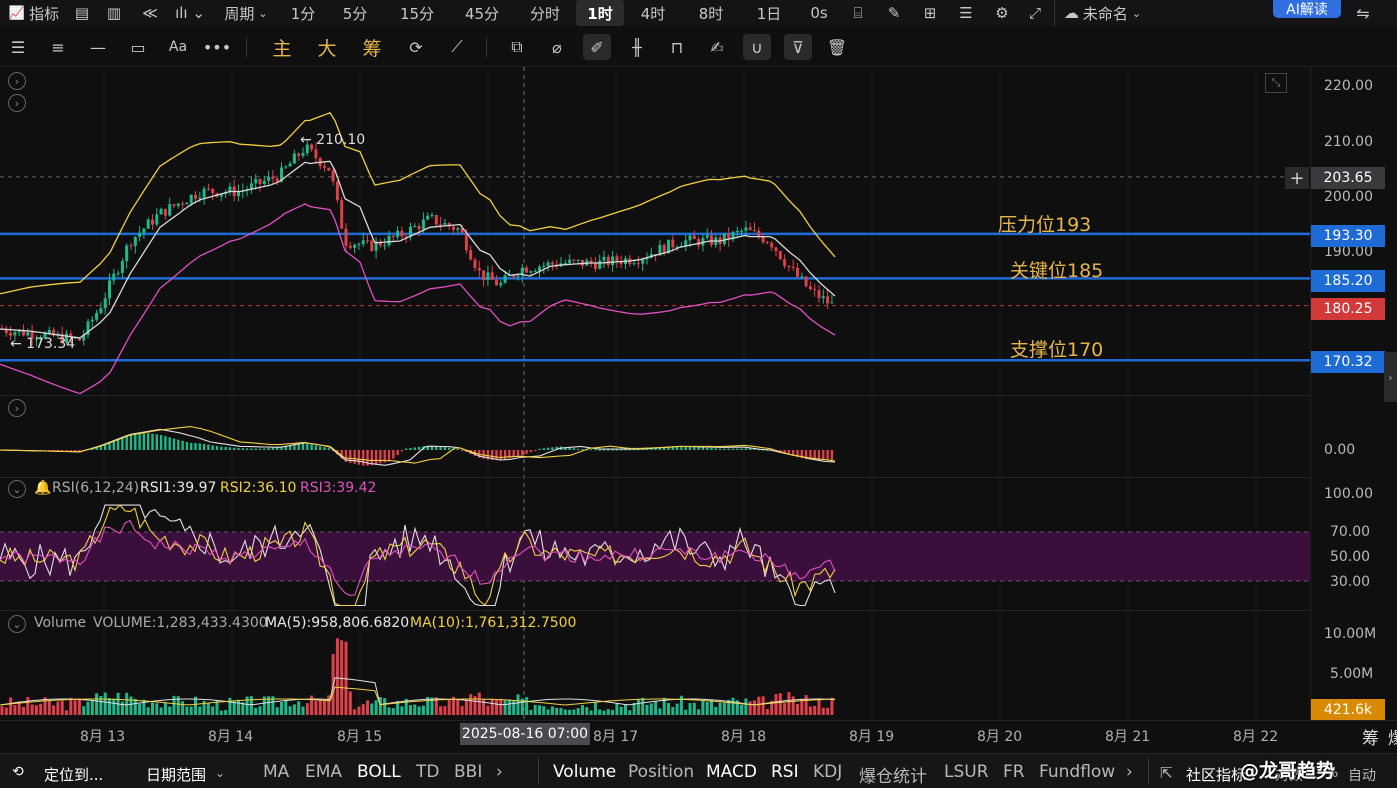  I want to click on camera-icon: ⌸, so click(858, 13).